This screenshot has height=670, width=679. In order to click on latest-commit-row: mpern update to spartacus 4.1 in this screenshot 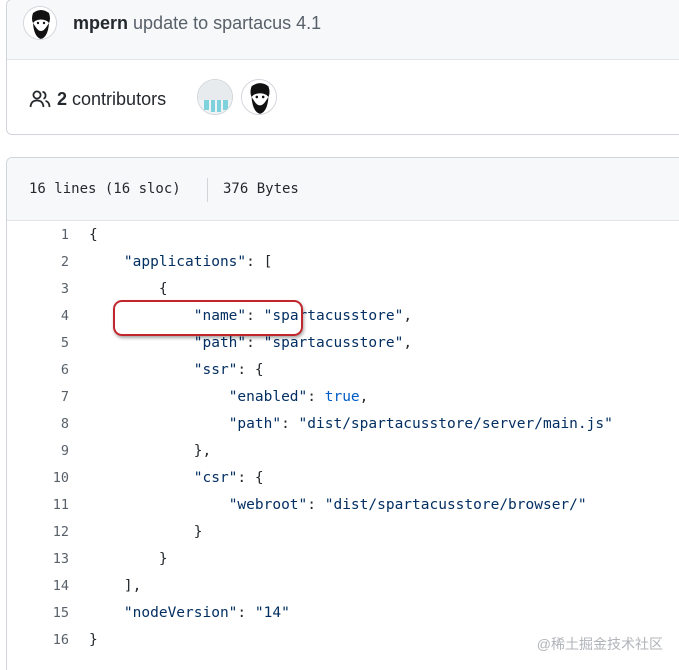, I will do `click(343, 30)`.